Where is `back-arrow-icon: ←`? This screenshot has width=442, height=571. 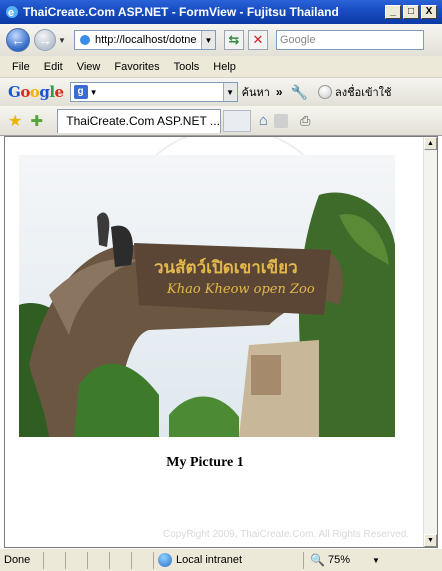 back-arrow-icon: ← is located at coordinates (18, 40).